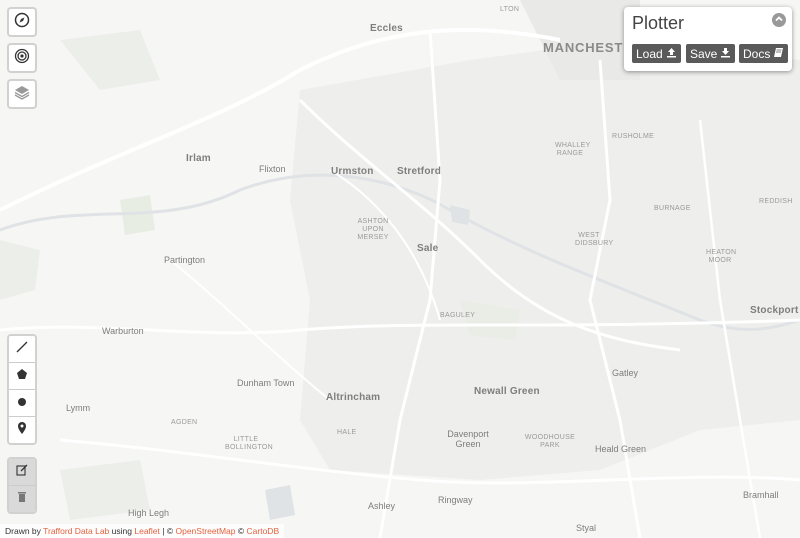  What do you see at coordinates (347, 432) in the screenshot?
I see `place-label-hale: HALE` at bounding box center [347, 432].